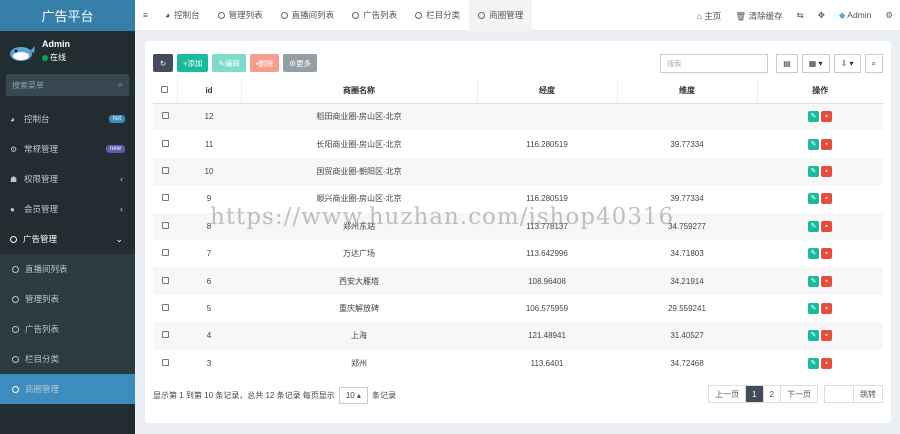 This screenshot has height=434, width=900. Describe the element at coordinates (437, 15) in the screenshot. I see `tab-category: 栏目分类` at that location.